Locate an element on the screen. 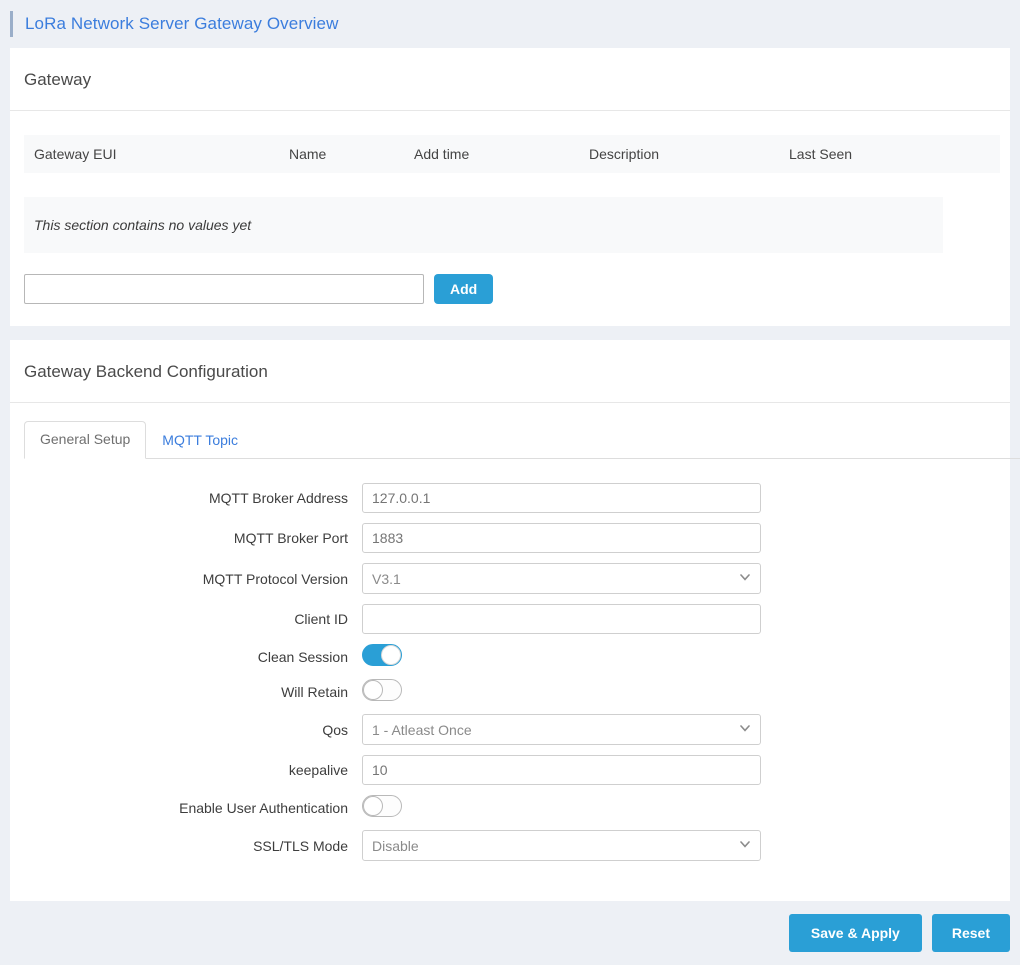 This screenshot has width=1020, height=965. gateway-eui-input is located at coordinates (224, 289).